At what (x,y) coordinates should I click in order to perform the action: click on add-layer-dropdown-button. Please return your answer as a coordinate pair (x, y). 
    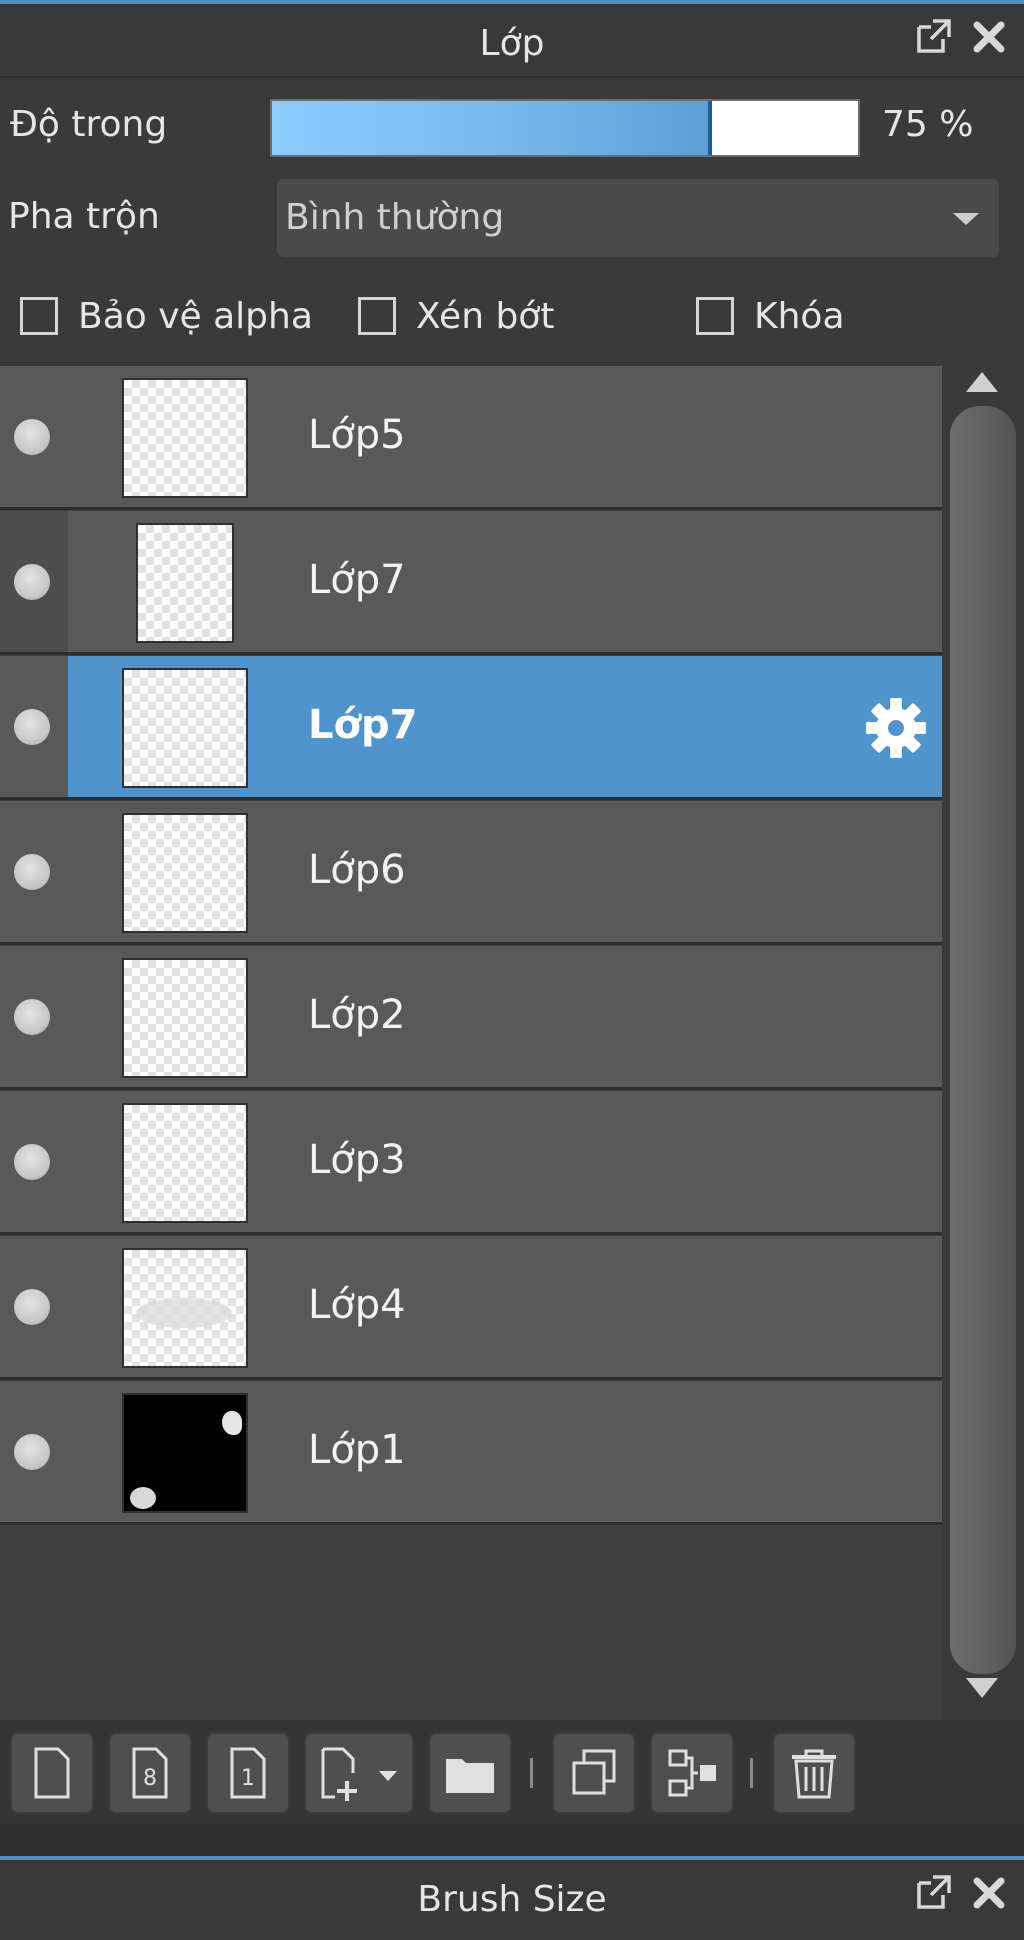
    Looking at the image, I should click on (359, 1773).